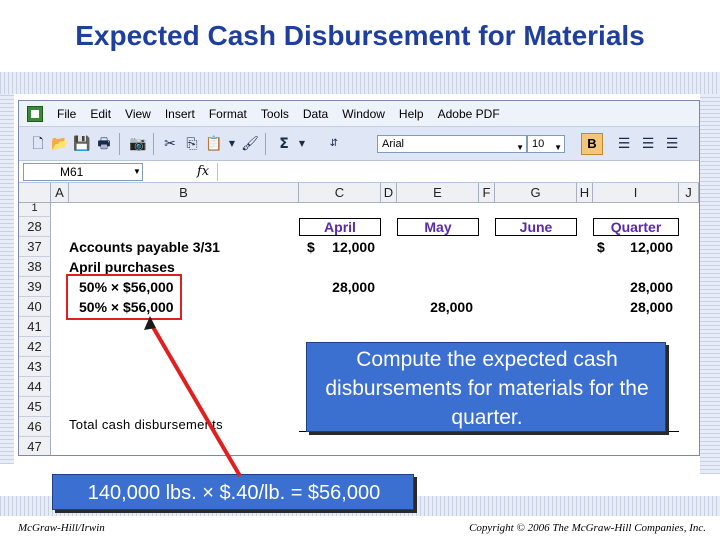 This screenshot has width=720, height=540. Describe the element at coordinates (672, 144) in the screenshot. I see `align-right-icon: ☰` at that location.